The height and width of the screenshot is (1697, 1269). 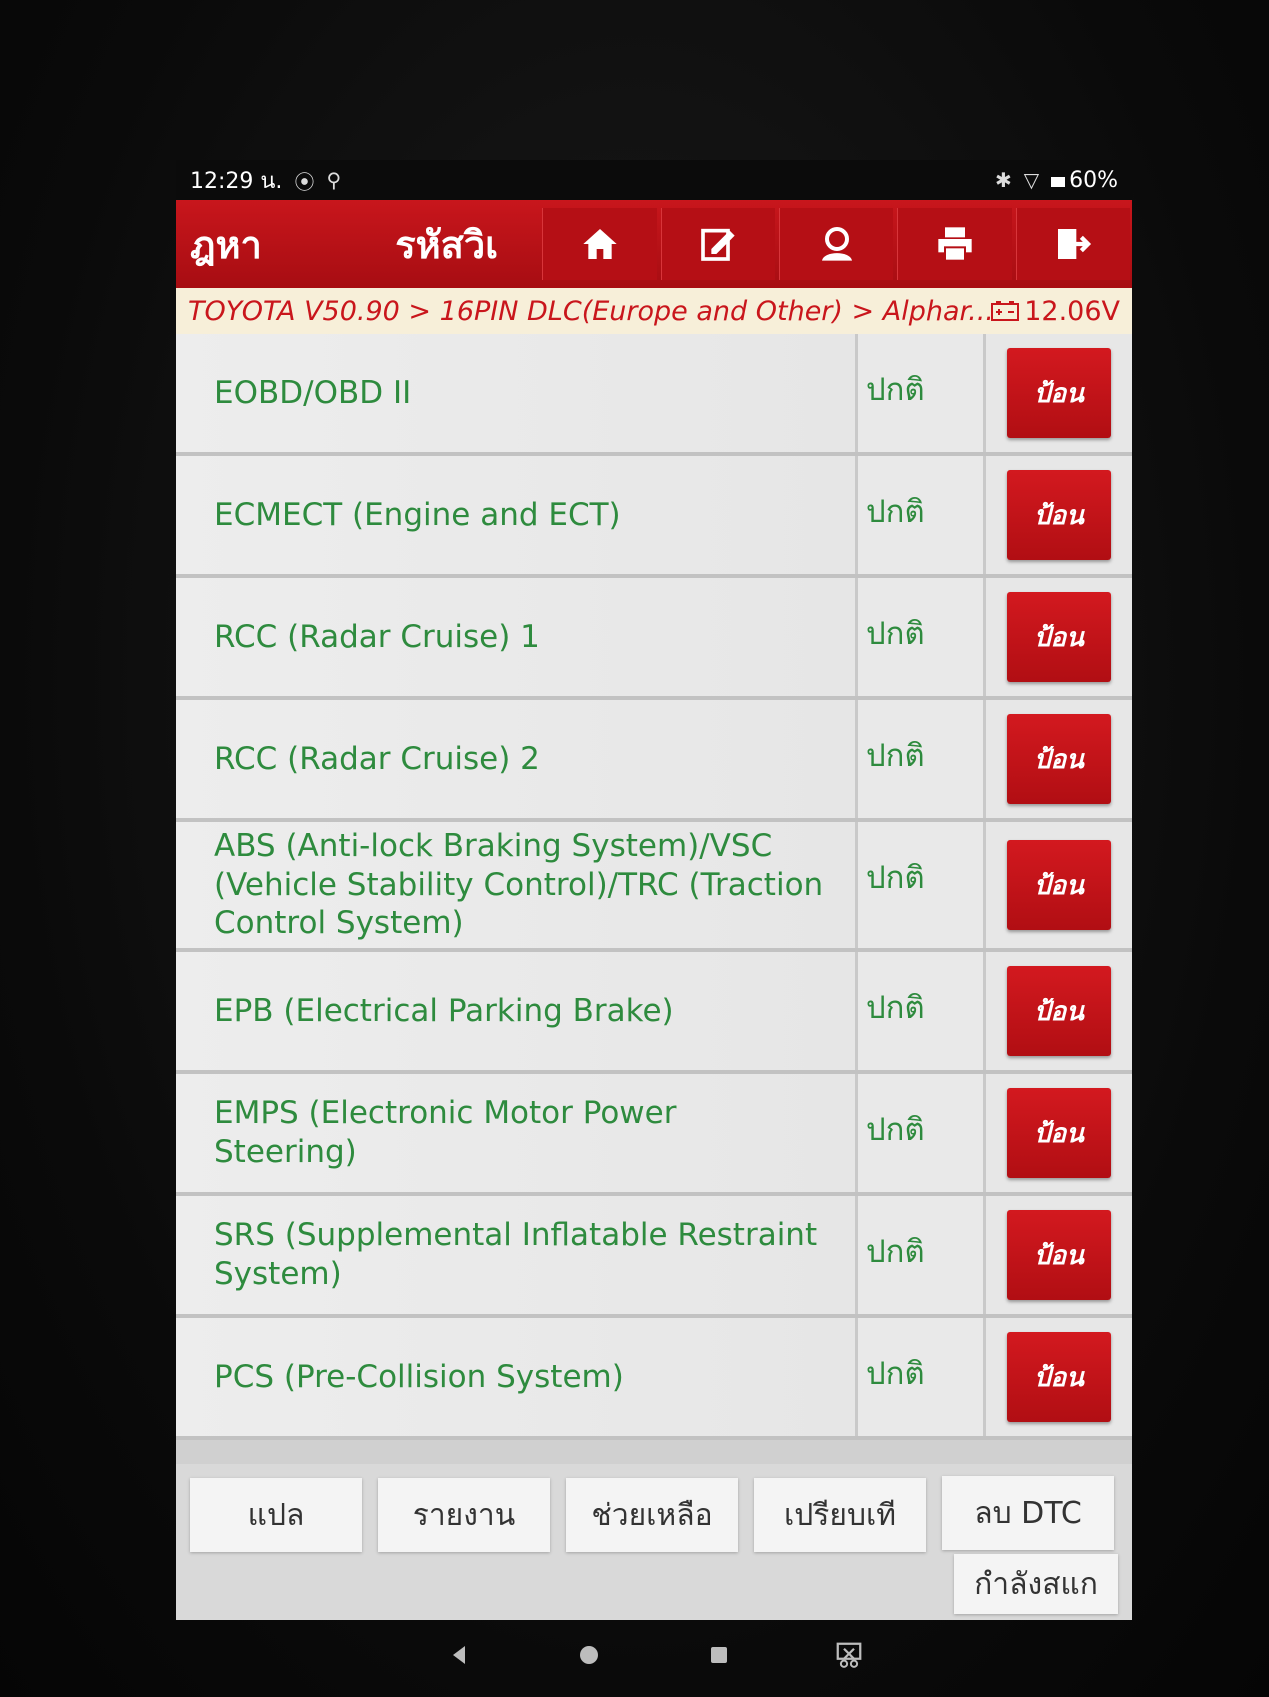 I want to click on home-icon, so click(x=600, y=244).